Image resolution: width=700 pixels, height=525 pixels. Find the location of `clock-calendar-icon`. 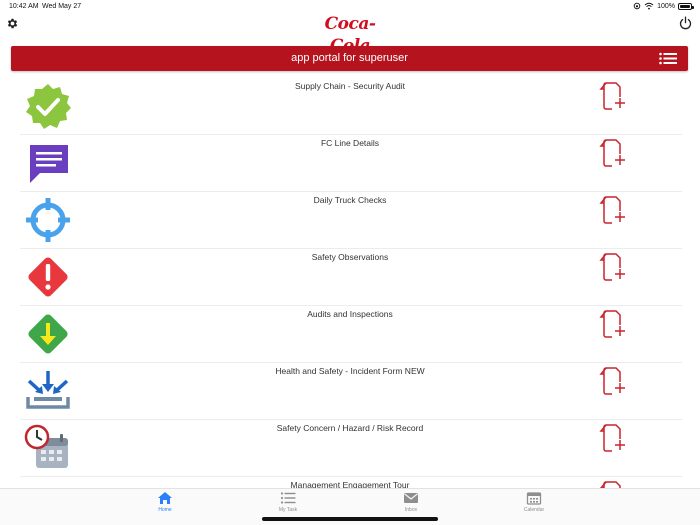

clock-calendar-icon is located at coordinates (48, 448).